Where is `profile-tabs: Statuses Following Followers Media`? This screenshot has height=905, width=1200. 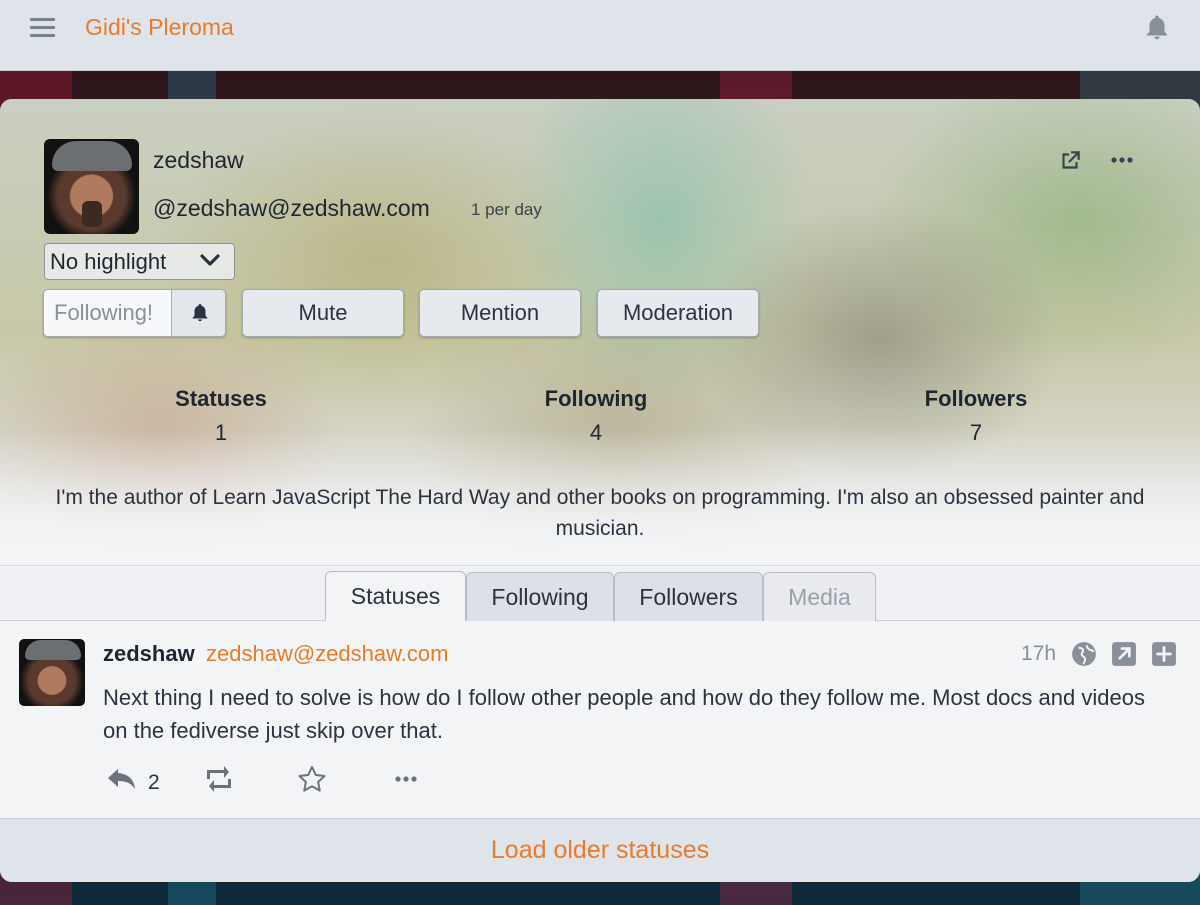 profile-tabs: Statuses Following Followers Media is located at coordinates (600, 593).